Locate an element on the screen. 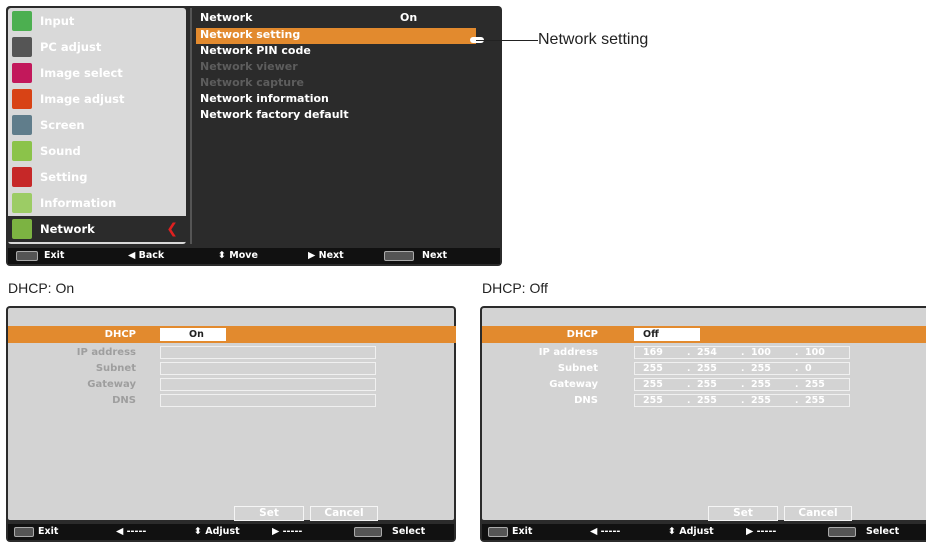  sidebar-item-pc-adjust: PC adjust is located at coordinates (97, 47).